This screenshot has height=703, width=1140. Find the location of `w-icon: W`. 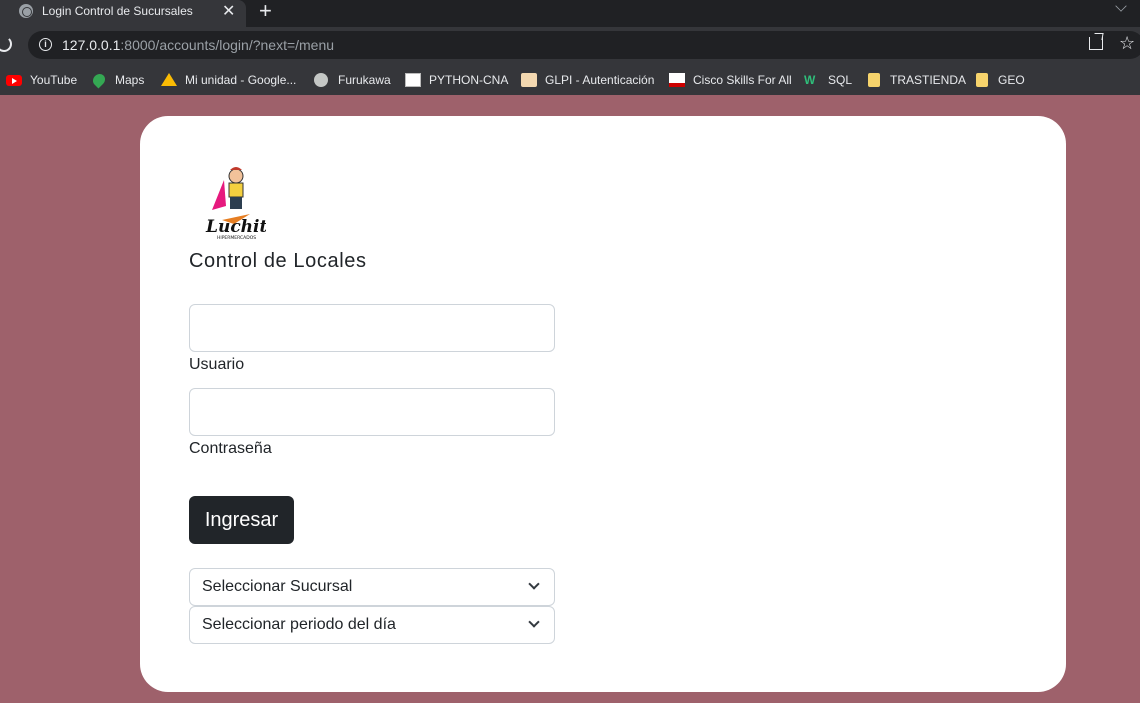

w-icon: W is located at coordinates (810, 80).